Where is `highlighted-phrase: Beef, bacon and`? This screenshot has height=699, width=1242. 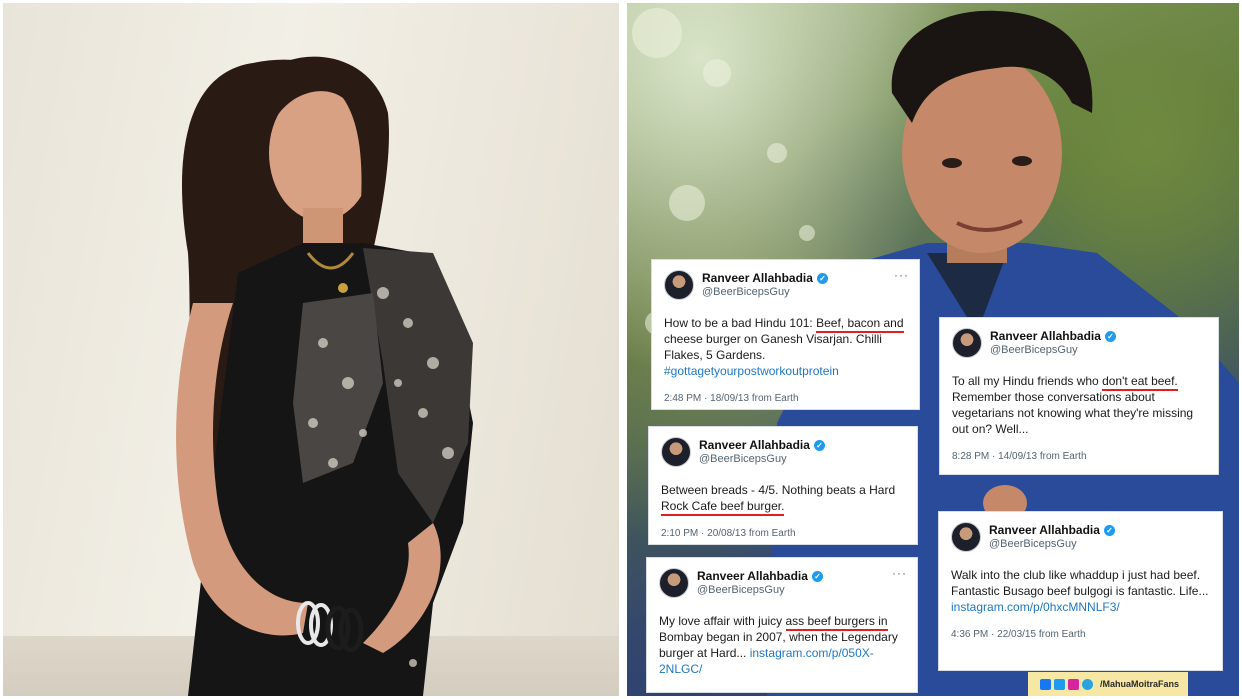 highlighted-phrase: Beef, bacon and is located at coordinates (860, 324).